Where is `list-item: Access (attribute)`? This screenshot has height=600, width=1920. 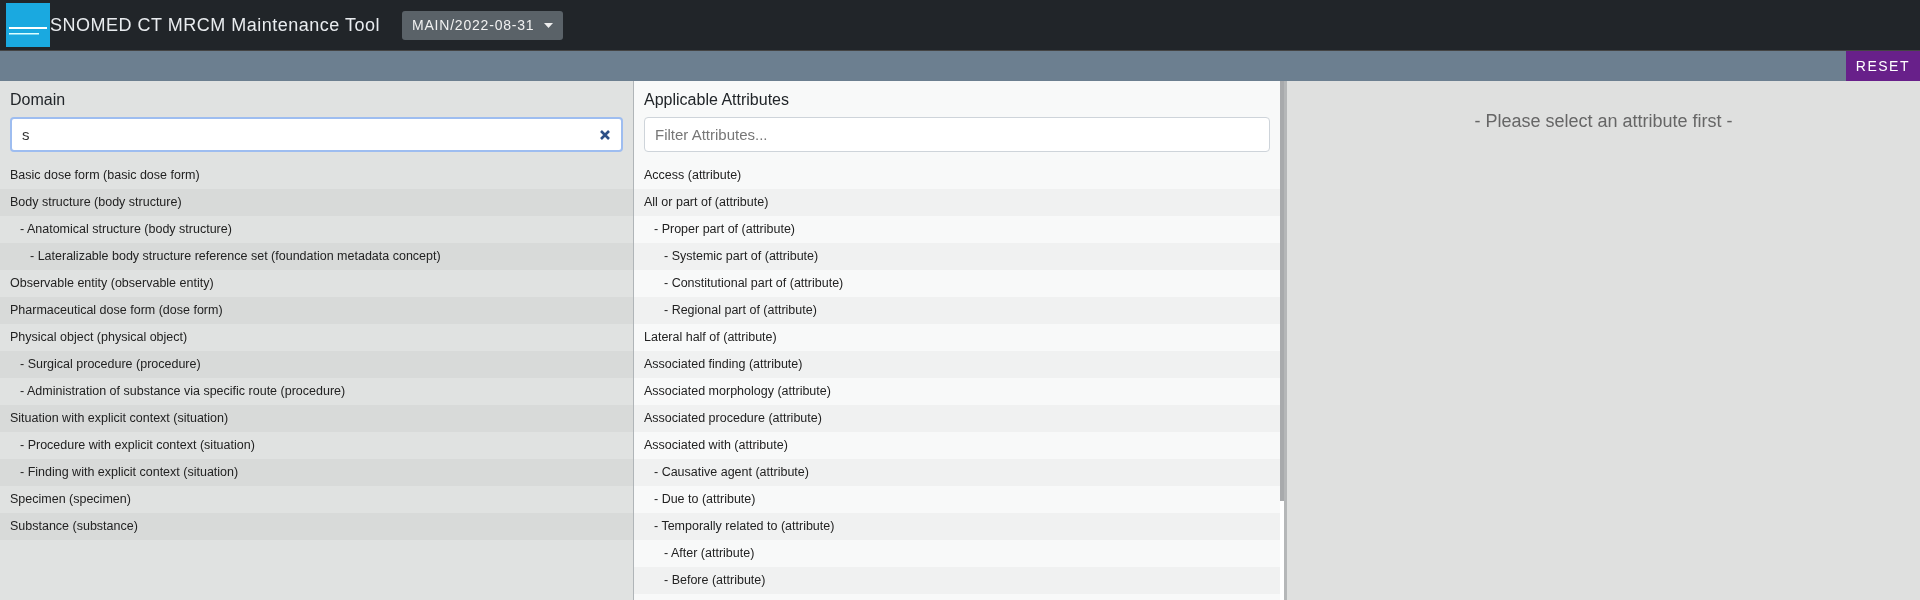
list-item: Access (attribute) is located at coordinates (957, 175).